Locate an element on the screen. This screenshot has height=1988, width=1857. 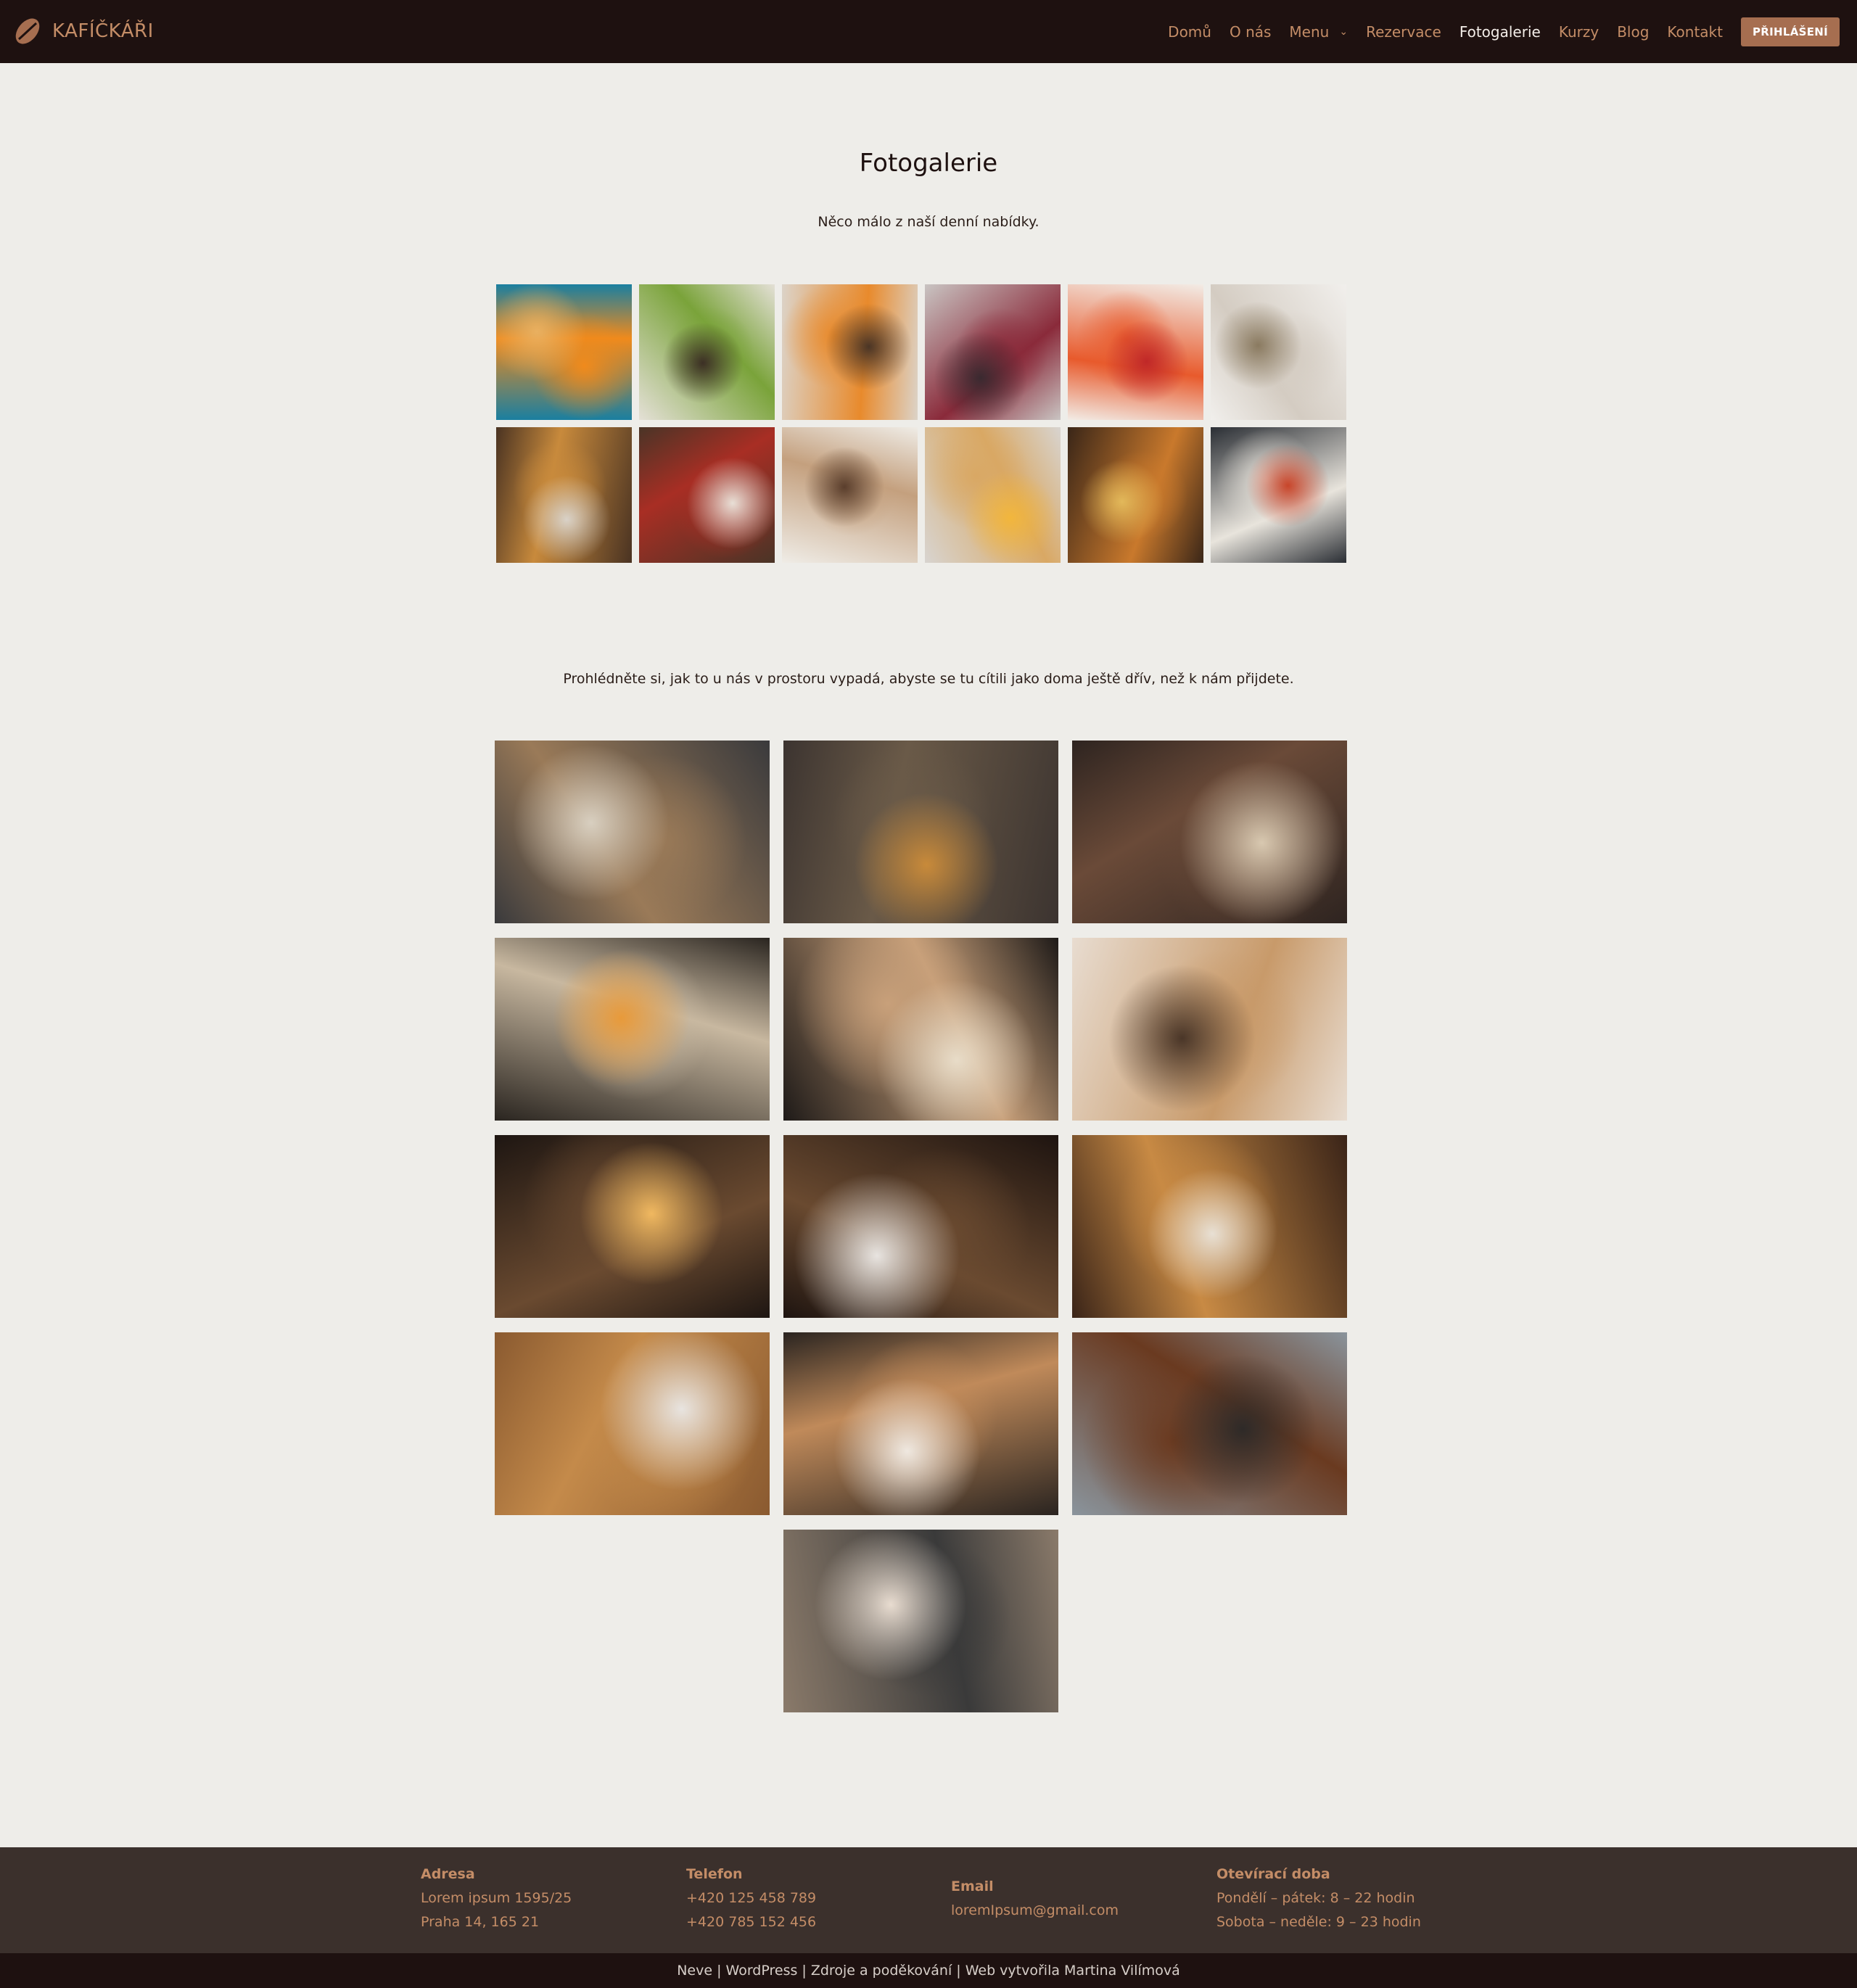
edison-bulbs-photo is located at coordinates (632, 1226).